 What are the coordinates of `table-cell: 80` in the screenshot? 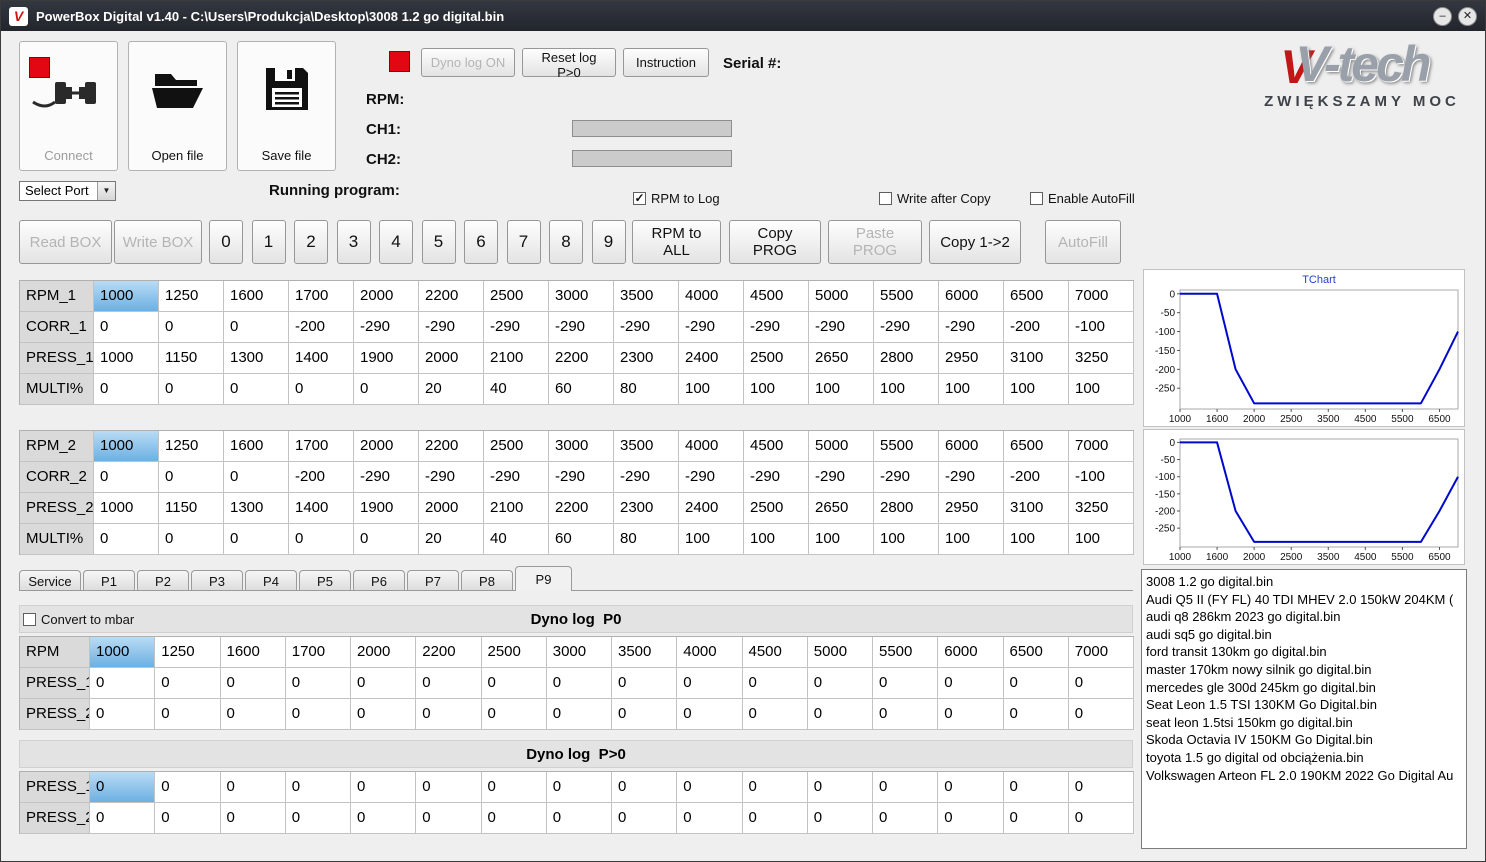 It's located at (646, 539).